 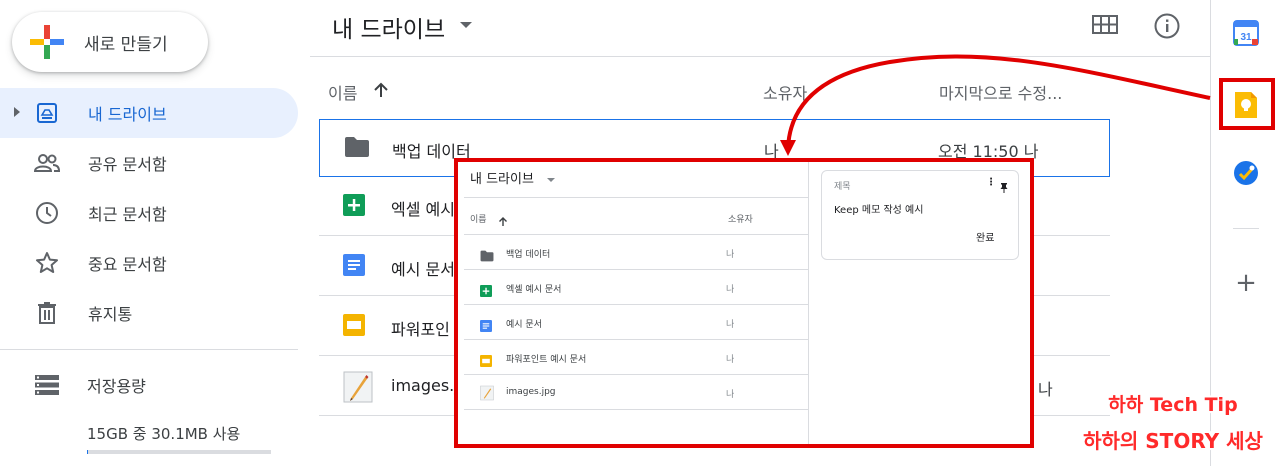 I want to click on inset-column-owner: 소유자, so click(x=740, y=220).